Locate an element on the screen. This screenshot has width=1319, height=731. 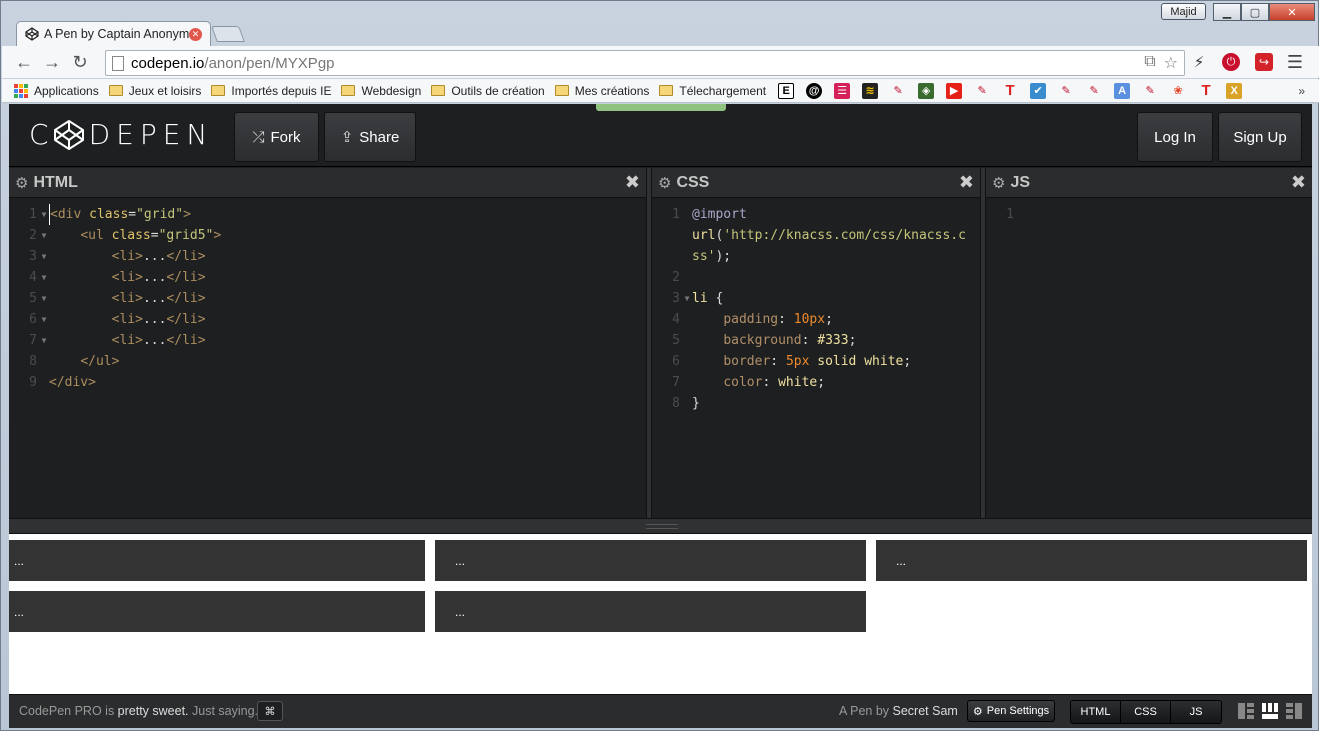
profile-button: Majid is located at coordinates (1183, 11).